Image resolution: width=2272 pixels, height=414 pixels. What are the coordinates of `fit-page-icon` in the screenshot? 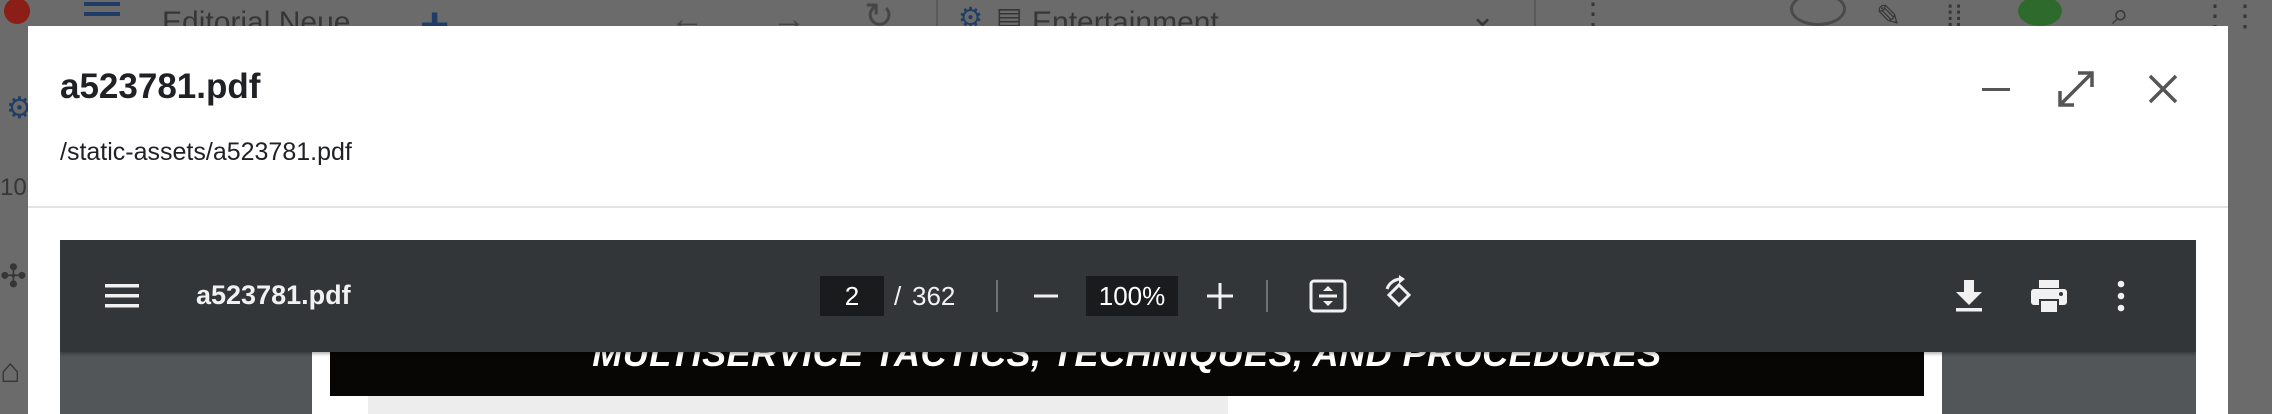 It's located at (1328, 296).